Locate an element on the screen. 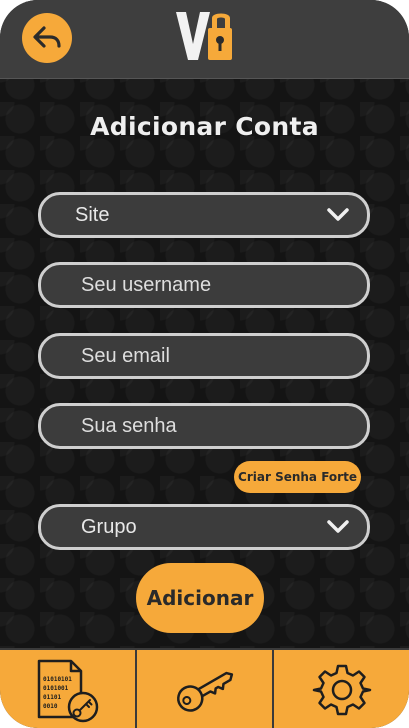 The width and height of the screenshot is (409, 728). bottom-nav: 01010101 0101001 01101 0010 is located at coordinates (204, 688).